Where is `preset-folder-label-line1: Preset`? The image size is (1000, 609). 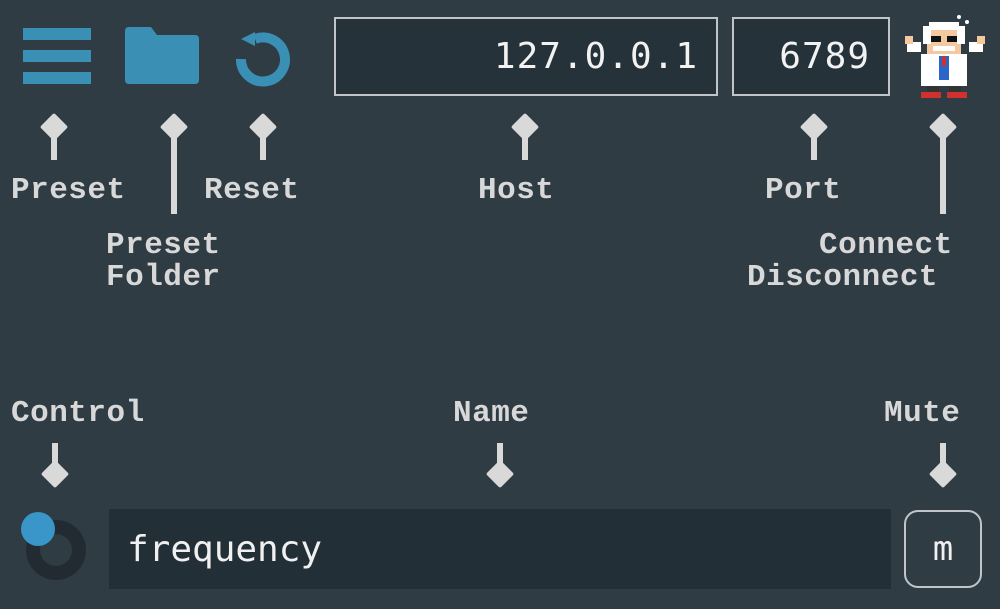
preset-folder-label-line1: Preset is located at coordinates (163, 245).